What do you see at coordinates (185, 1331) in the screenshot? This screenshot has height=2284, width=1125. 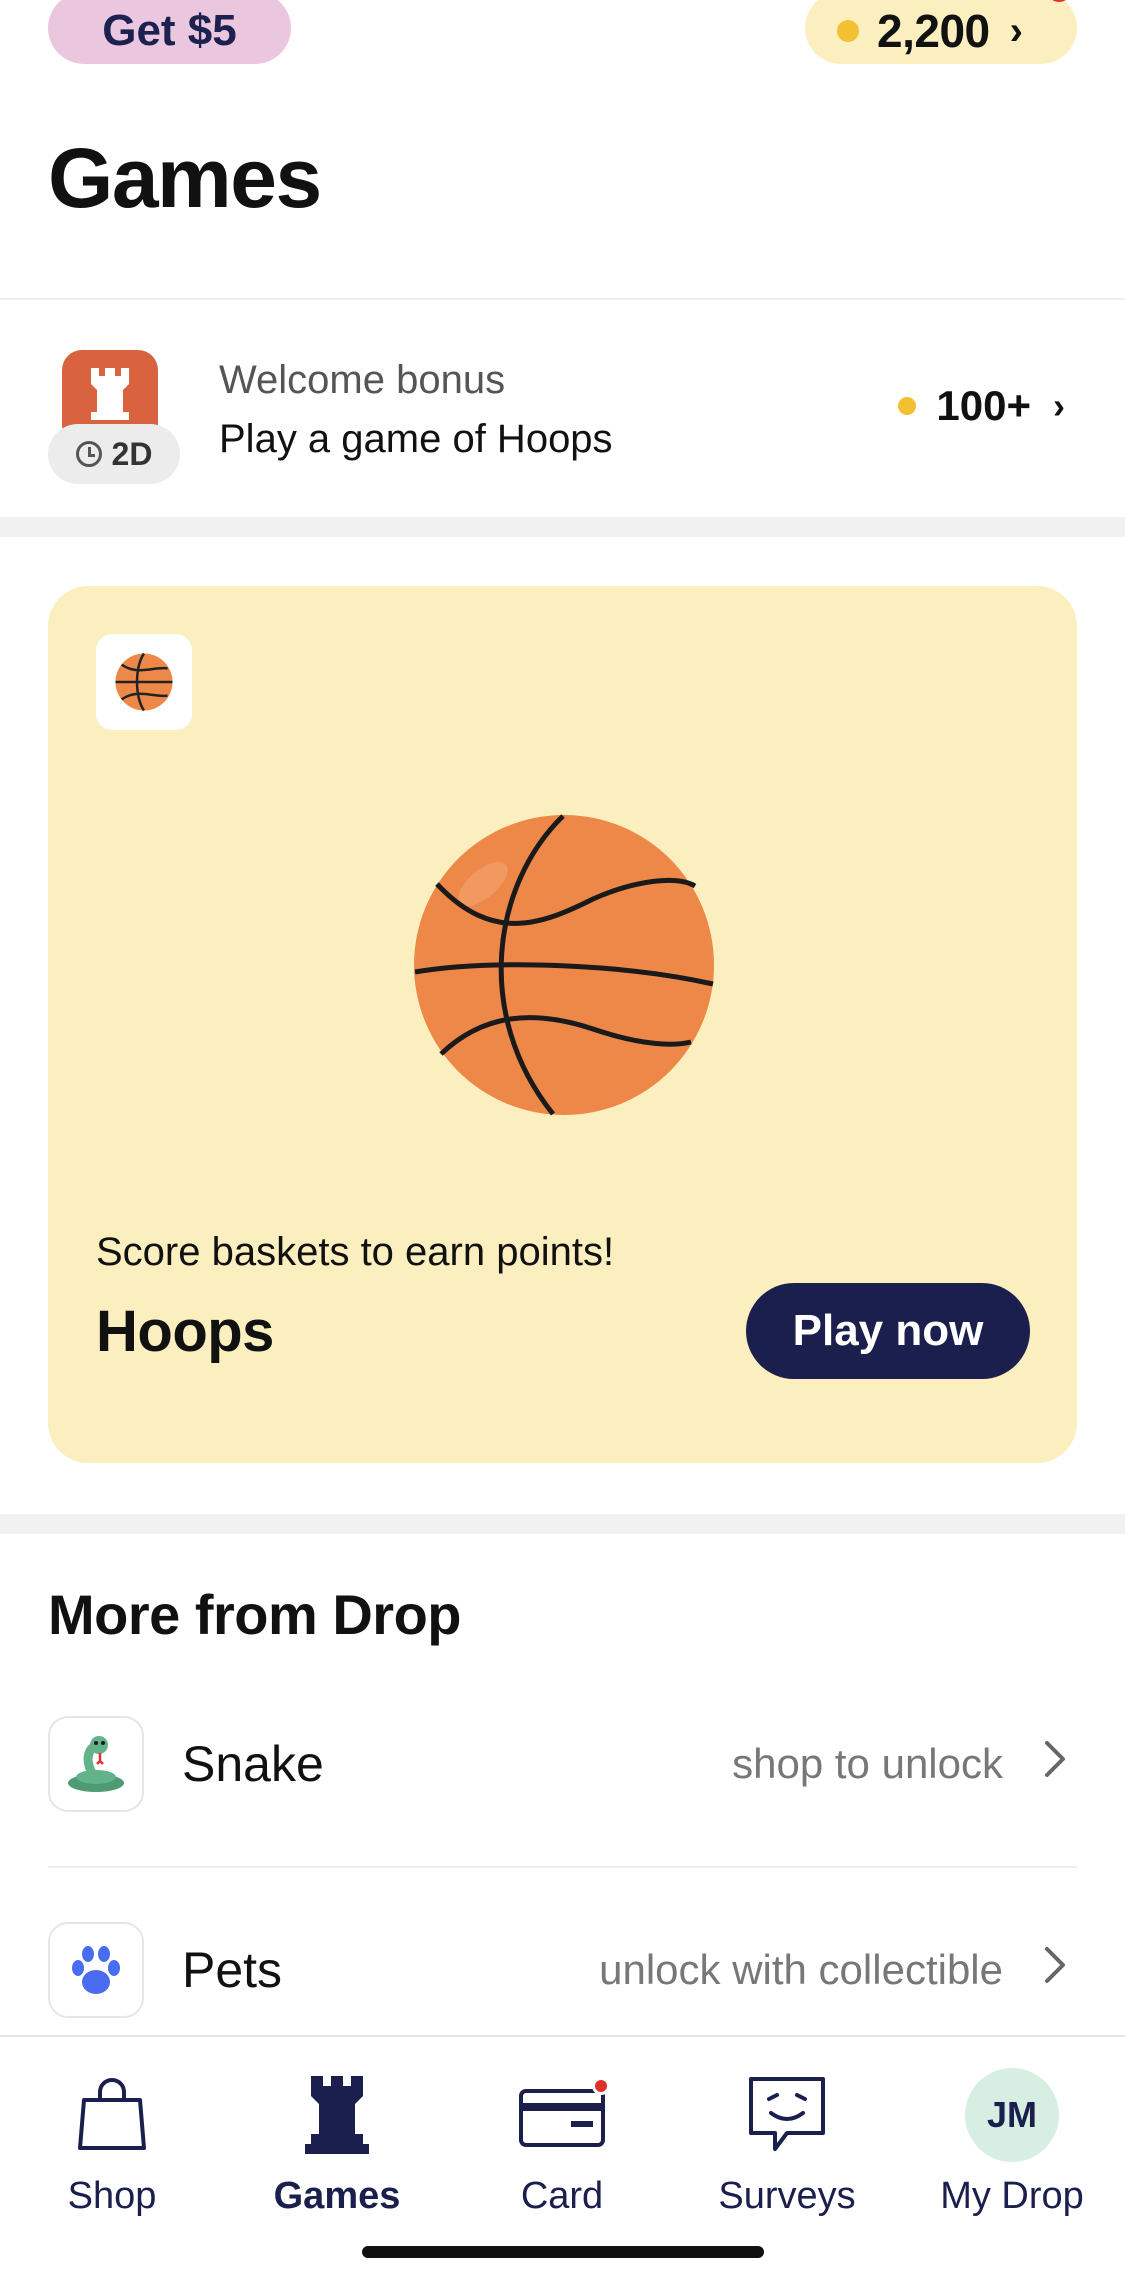 I see `game-title: Hoops` at bounding box center [185, 1331].